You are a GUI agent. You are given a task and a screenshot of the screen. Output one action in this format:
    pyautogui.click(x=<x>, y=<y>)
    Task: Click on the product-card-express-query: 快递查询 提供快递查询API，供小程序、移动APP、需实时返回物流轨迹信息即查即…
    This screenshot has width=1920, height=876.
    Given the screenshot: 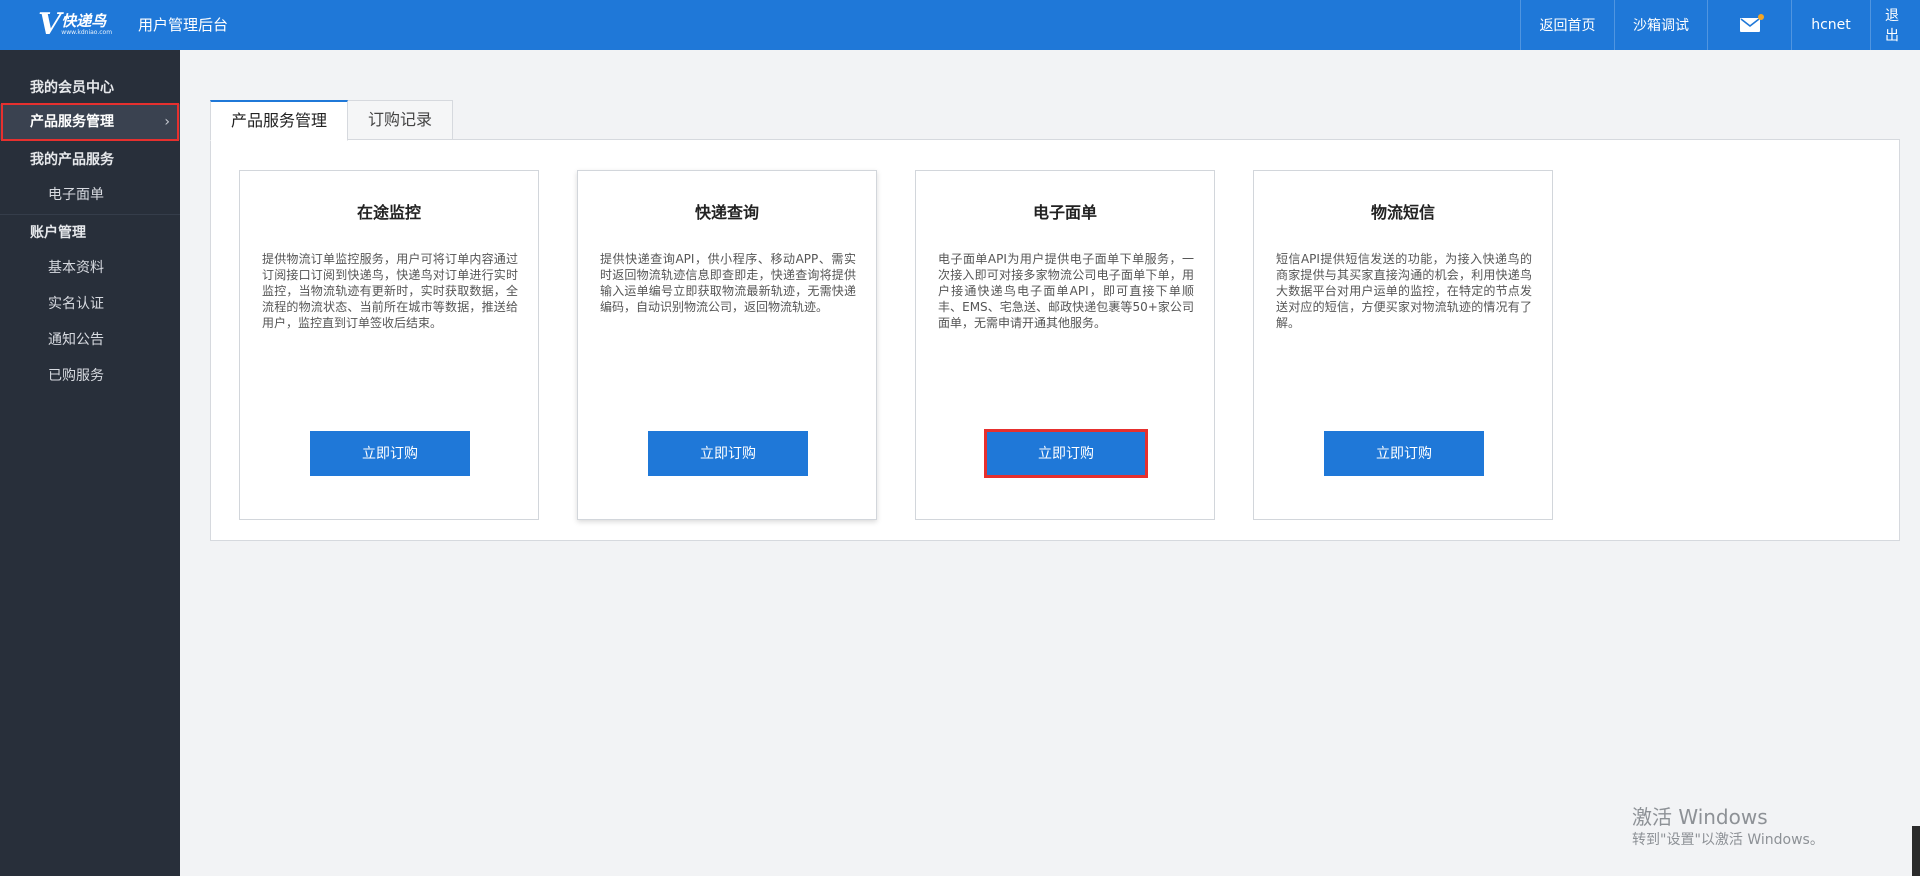 What is the action you would take?
    pyautogui.click(x=727, y=345)
    